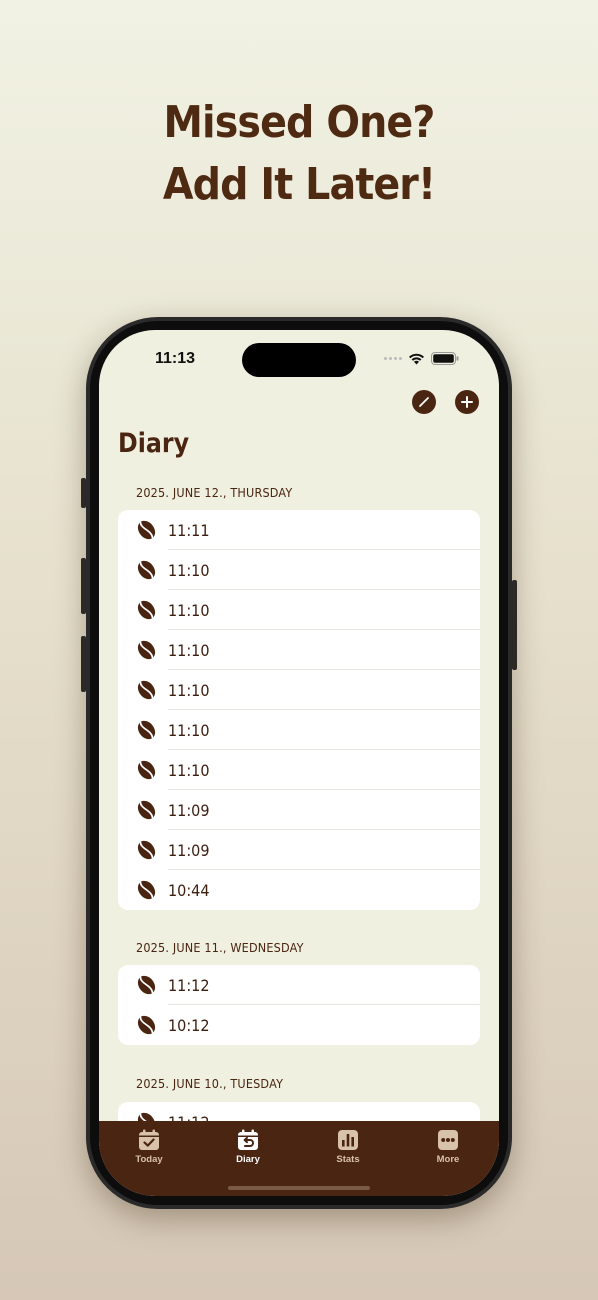 Image resolution: width=598 pixels, height=1300 pixels. Describe the element at coordinates (299, 360) in the screenshot. I see `dynamic-island` at that location.